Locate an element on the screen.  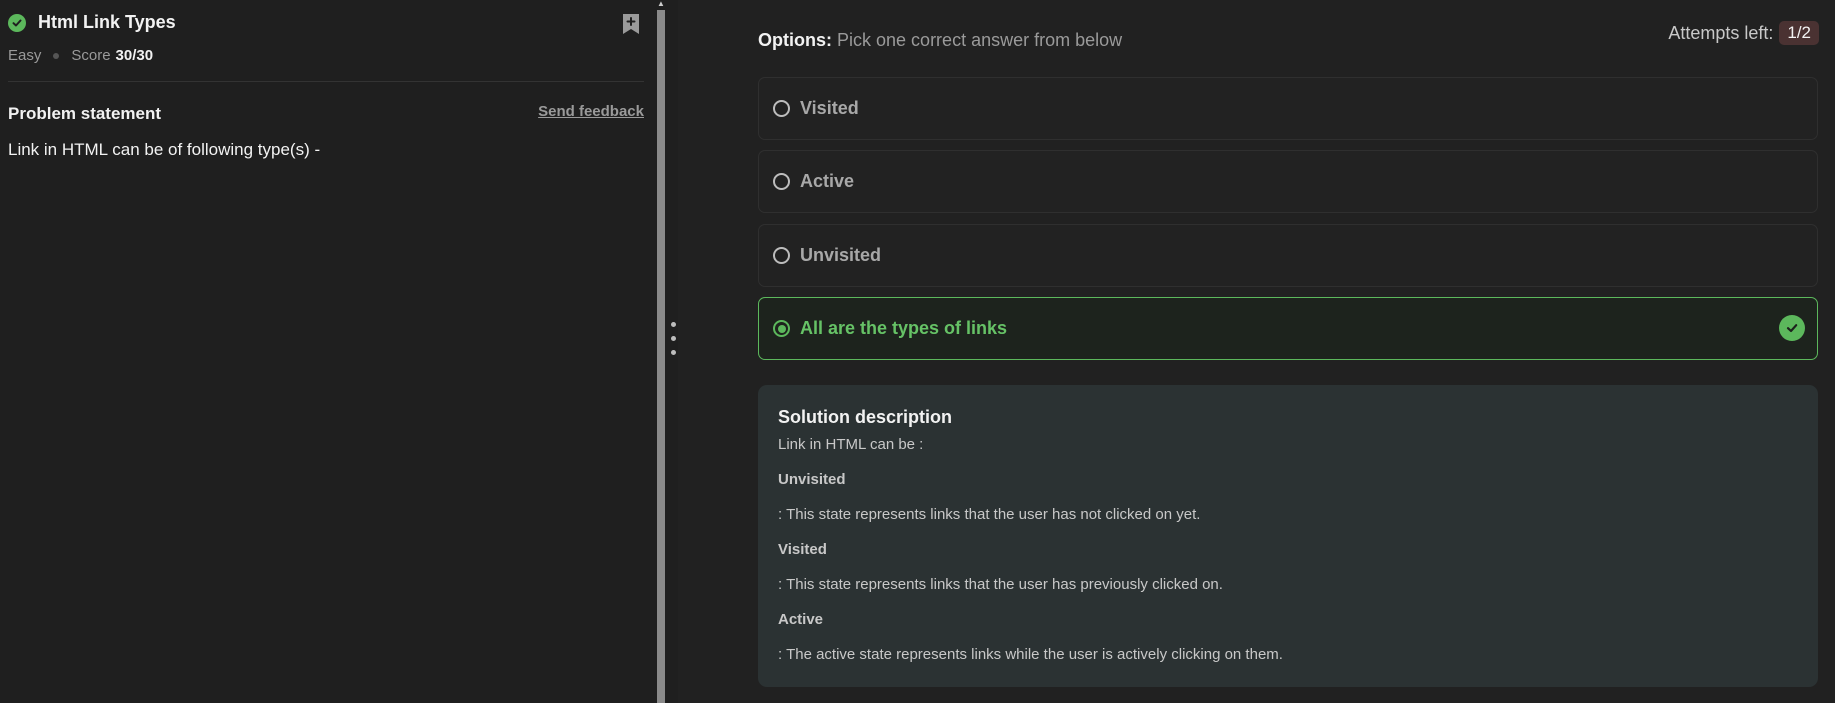
title-row: Html Link Types is located at coordinates (92, 22).